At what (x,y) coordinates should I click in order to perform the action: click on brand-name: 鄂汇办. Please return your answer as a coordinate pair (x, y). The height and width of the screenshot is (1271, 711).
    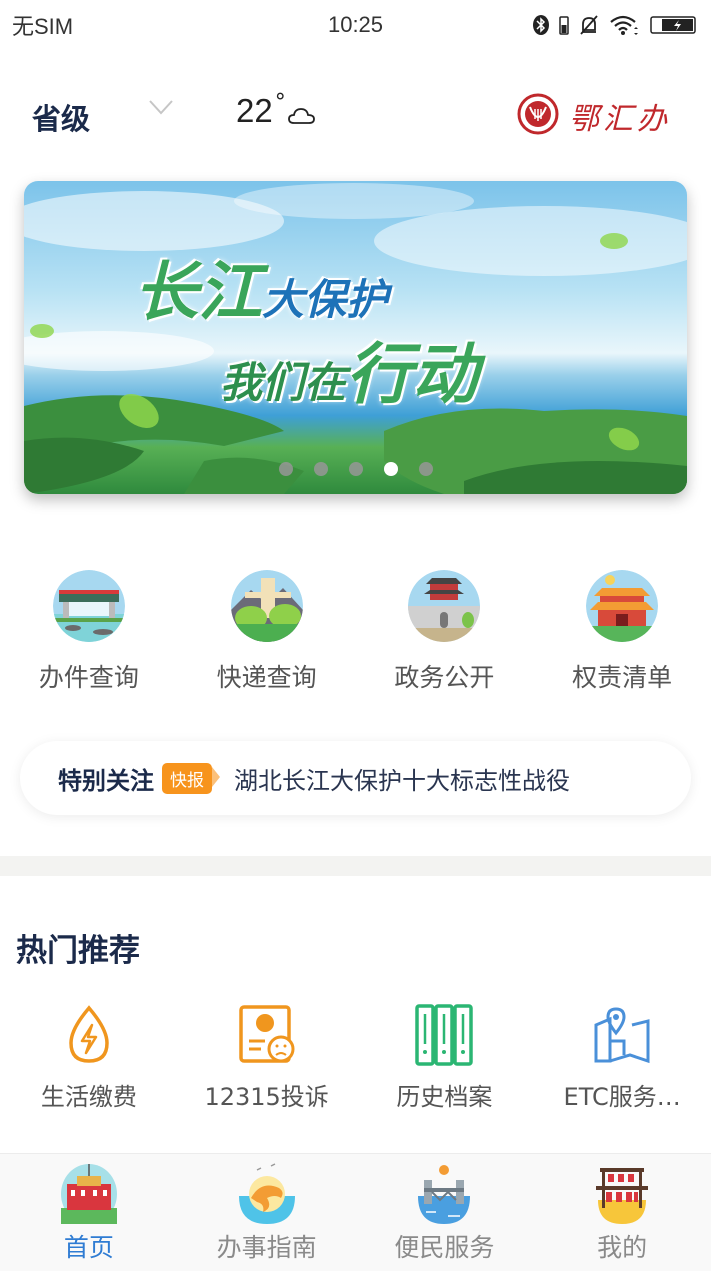
    Looking at the image, I should click on (620, 119).